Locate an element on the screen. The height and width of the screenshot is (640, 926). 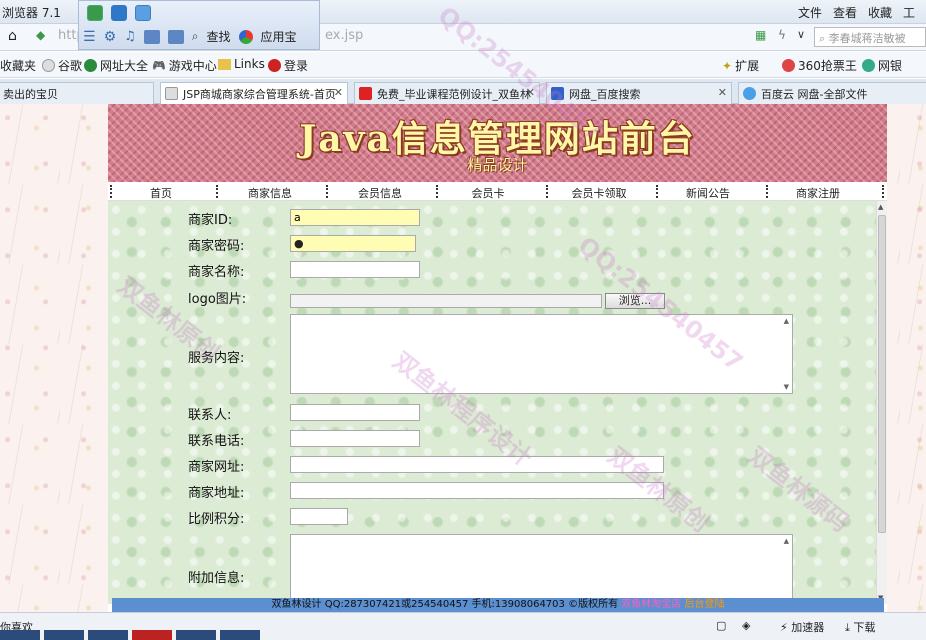
bookmark-favorites: 收藏夹 is located at coordinates (18, 65).